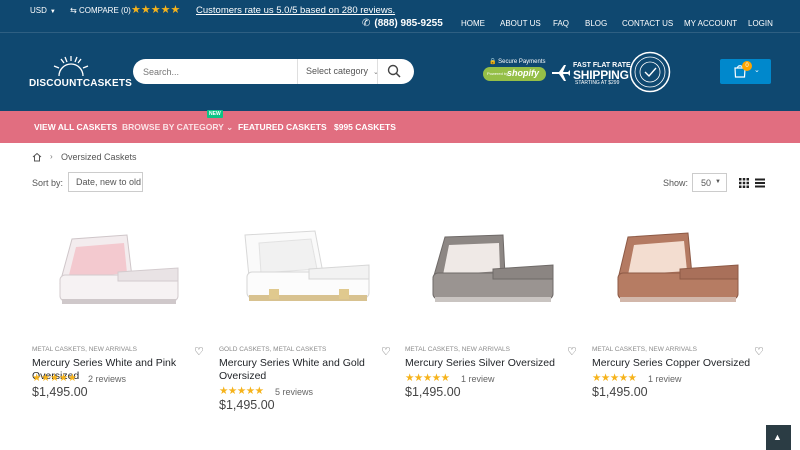  I want to click on nav-faq: FAQ, so click(561, 23).